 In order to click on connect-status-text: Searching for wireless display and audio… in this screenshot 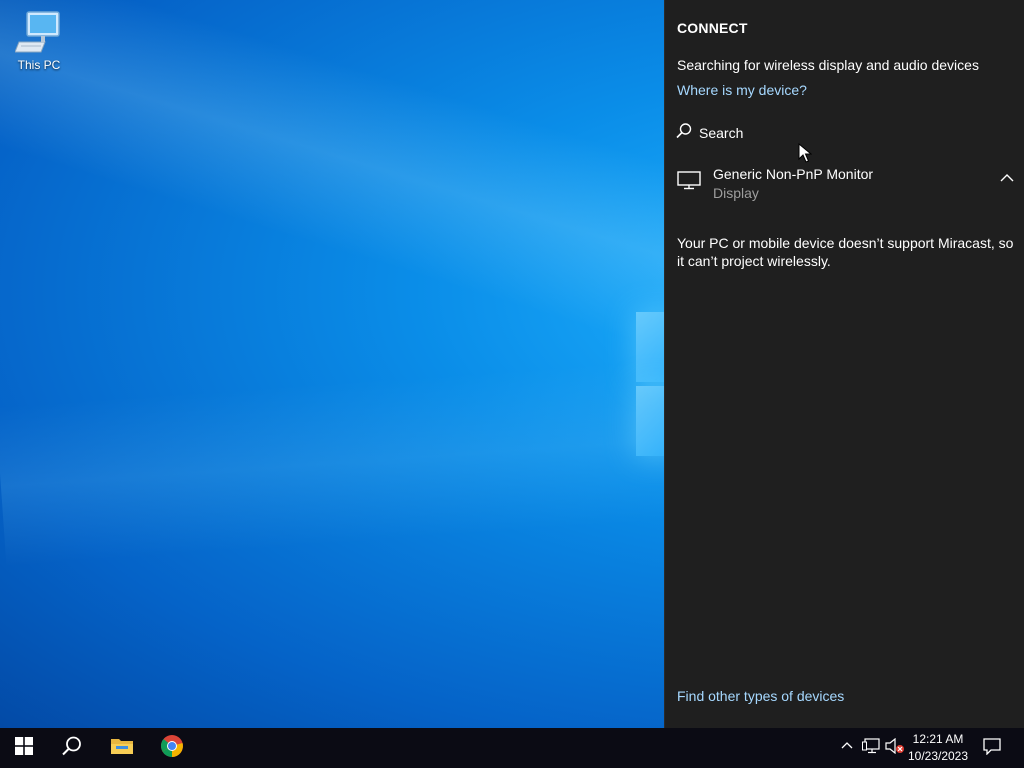, I will do `click(828, 65)`.